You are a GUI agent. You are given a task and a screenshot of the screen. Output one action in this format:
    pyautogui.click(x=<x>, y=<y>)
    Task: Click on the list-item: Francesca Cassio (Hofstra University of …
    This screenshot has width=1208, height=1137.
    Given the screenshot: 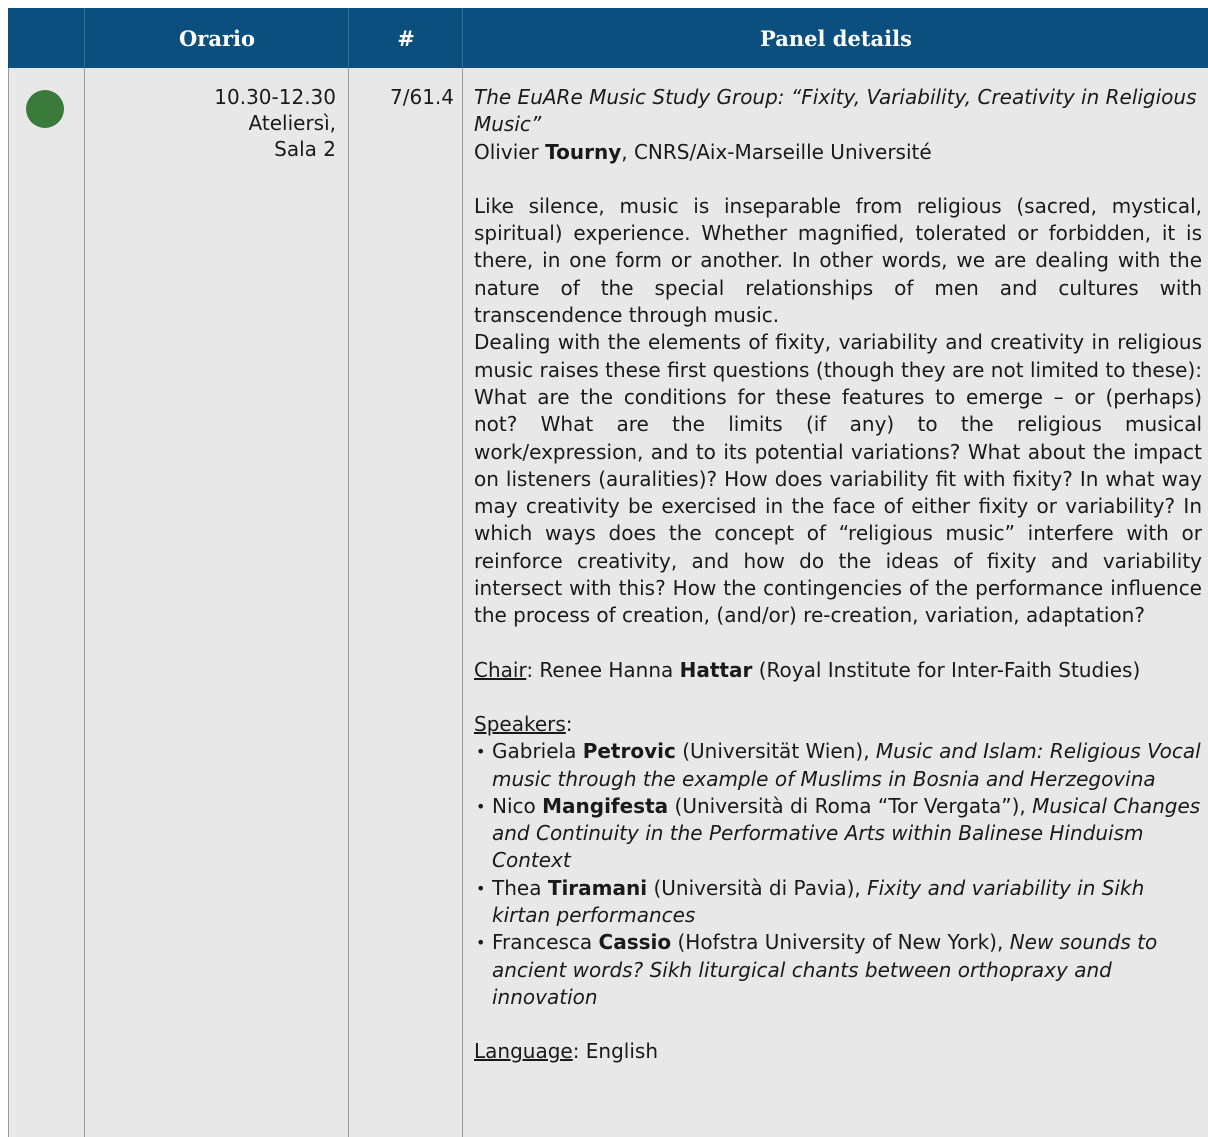 What is the action you would take?
    pyautogui.click(x=838, y=970)
    